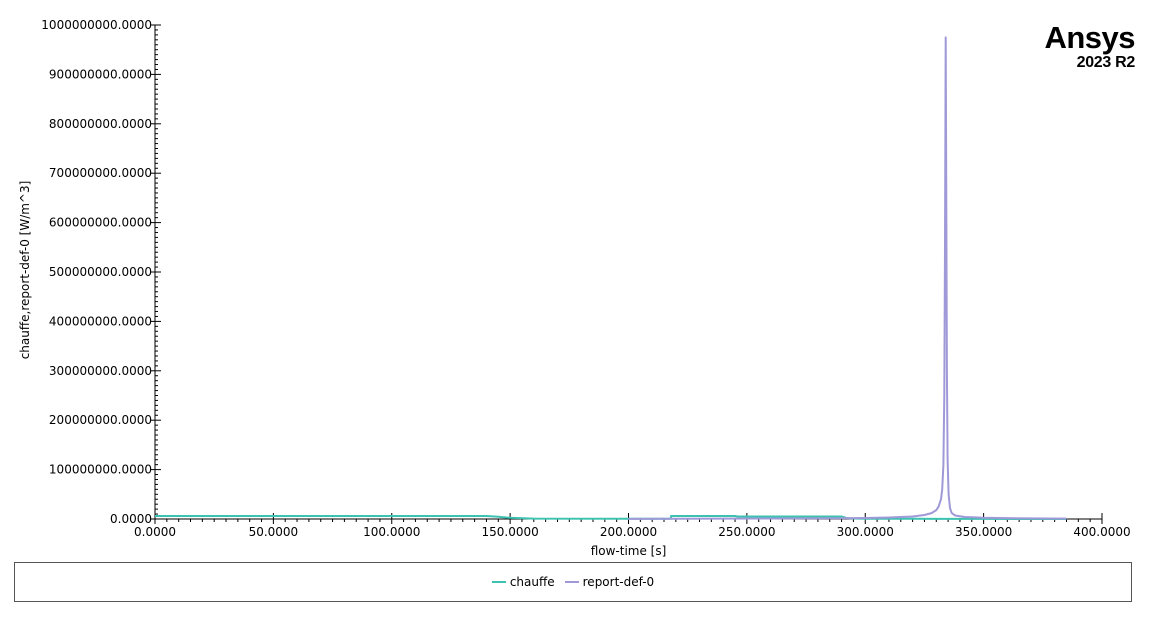  Describe the element at coordinates (100, 321) in the screenshot. I see `y-tick-label: 400000000.0000` at that location.